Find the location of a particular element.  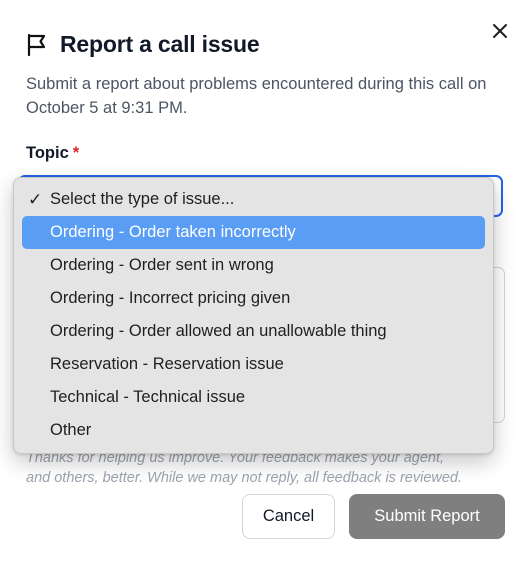

dialog-header: Report a call issue is located at coordinates (143, 44).